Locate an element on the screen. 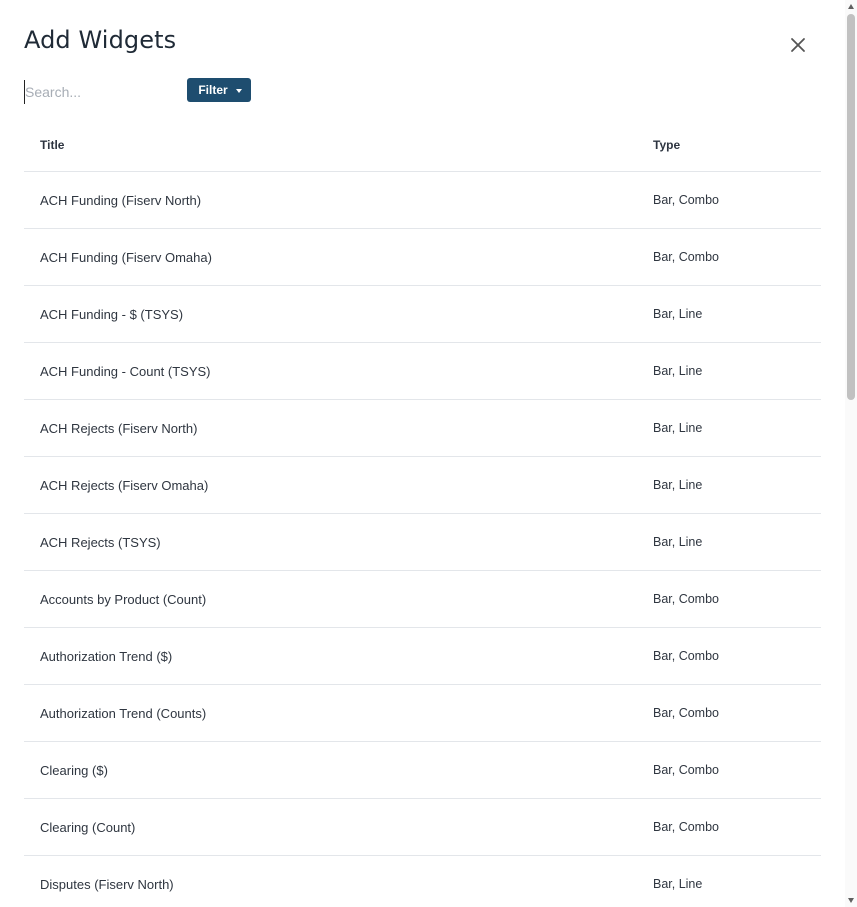 This screenshot has width=857, height=907. row-title-cell: ACH Funding (Fiserv North) is located at coordinates (121, 200).